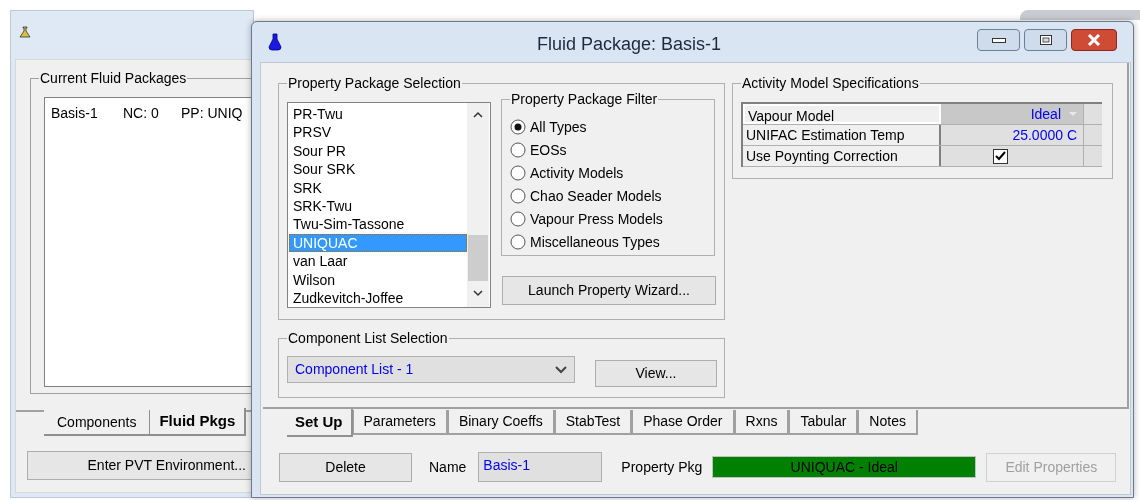 The image size is (1140, 500). What do you see at coordinates (586, 173) in the screenshot?
I see `radio-option: Activity Models` at bounding box center [586, 173].